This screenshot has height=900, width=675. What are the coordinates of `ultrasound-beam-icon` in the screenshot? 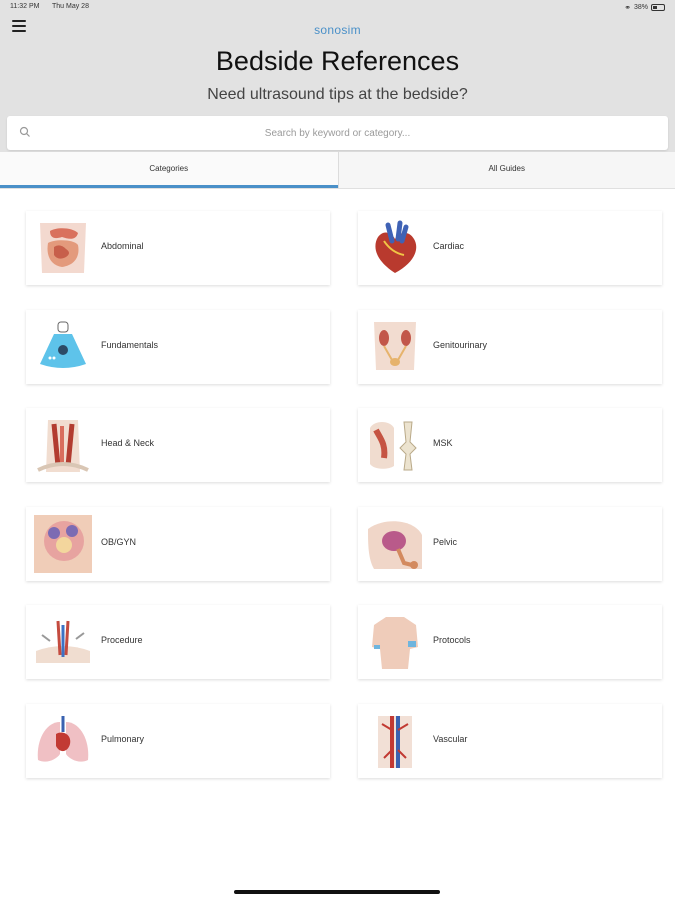 It's located at (63, 344).